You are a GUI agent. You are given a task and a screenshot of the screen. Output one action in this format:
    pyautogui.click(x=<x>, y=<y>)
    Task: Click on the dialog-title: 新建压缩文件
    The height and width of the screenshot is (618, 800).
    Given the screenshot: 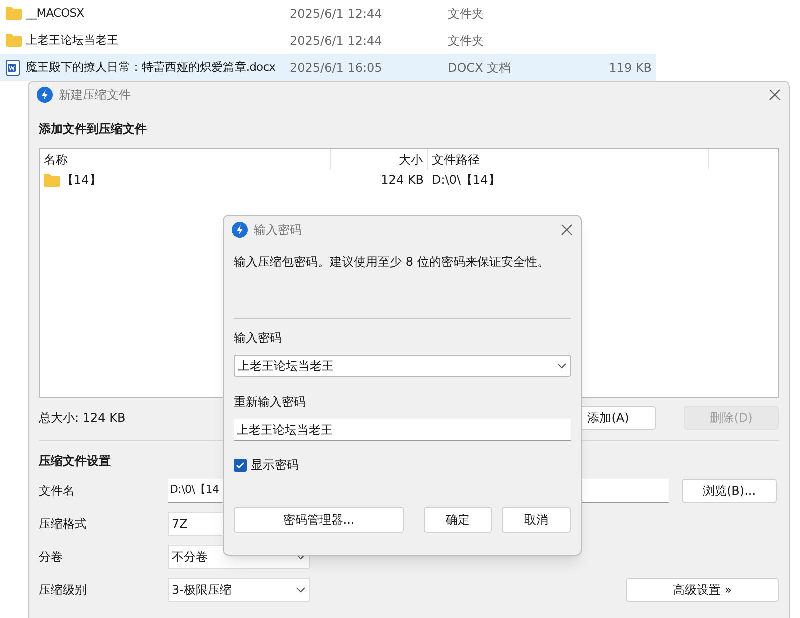 What is the action you would take?
    pyautogui.click(x=95, y=95)
    